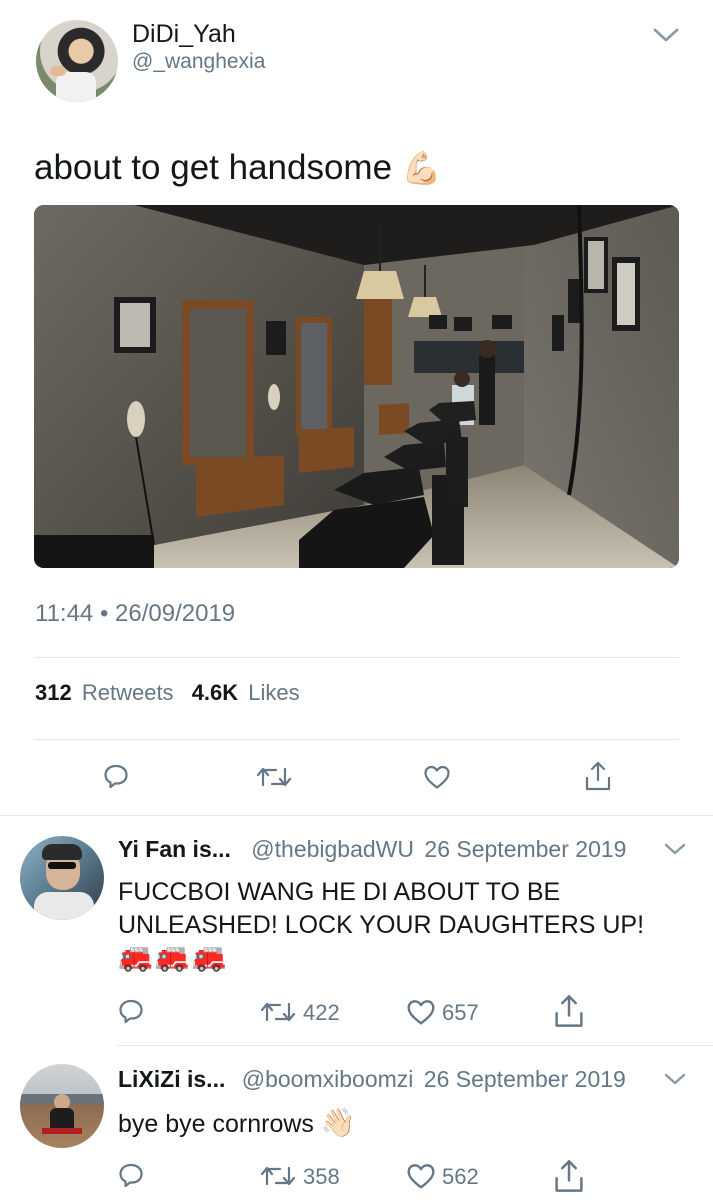 The width and height of the screenshot is (713, 1200). Describe the element at coordinates (321, 1013) in the screenshot. I see `reply-retweet-count: 422` at that location.